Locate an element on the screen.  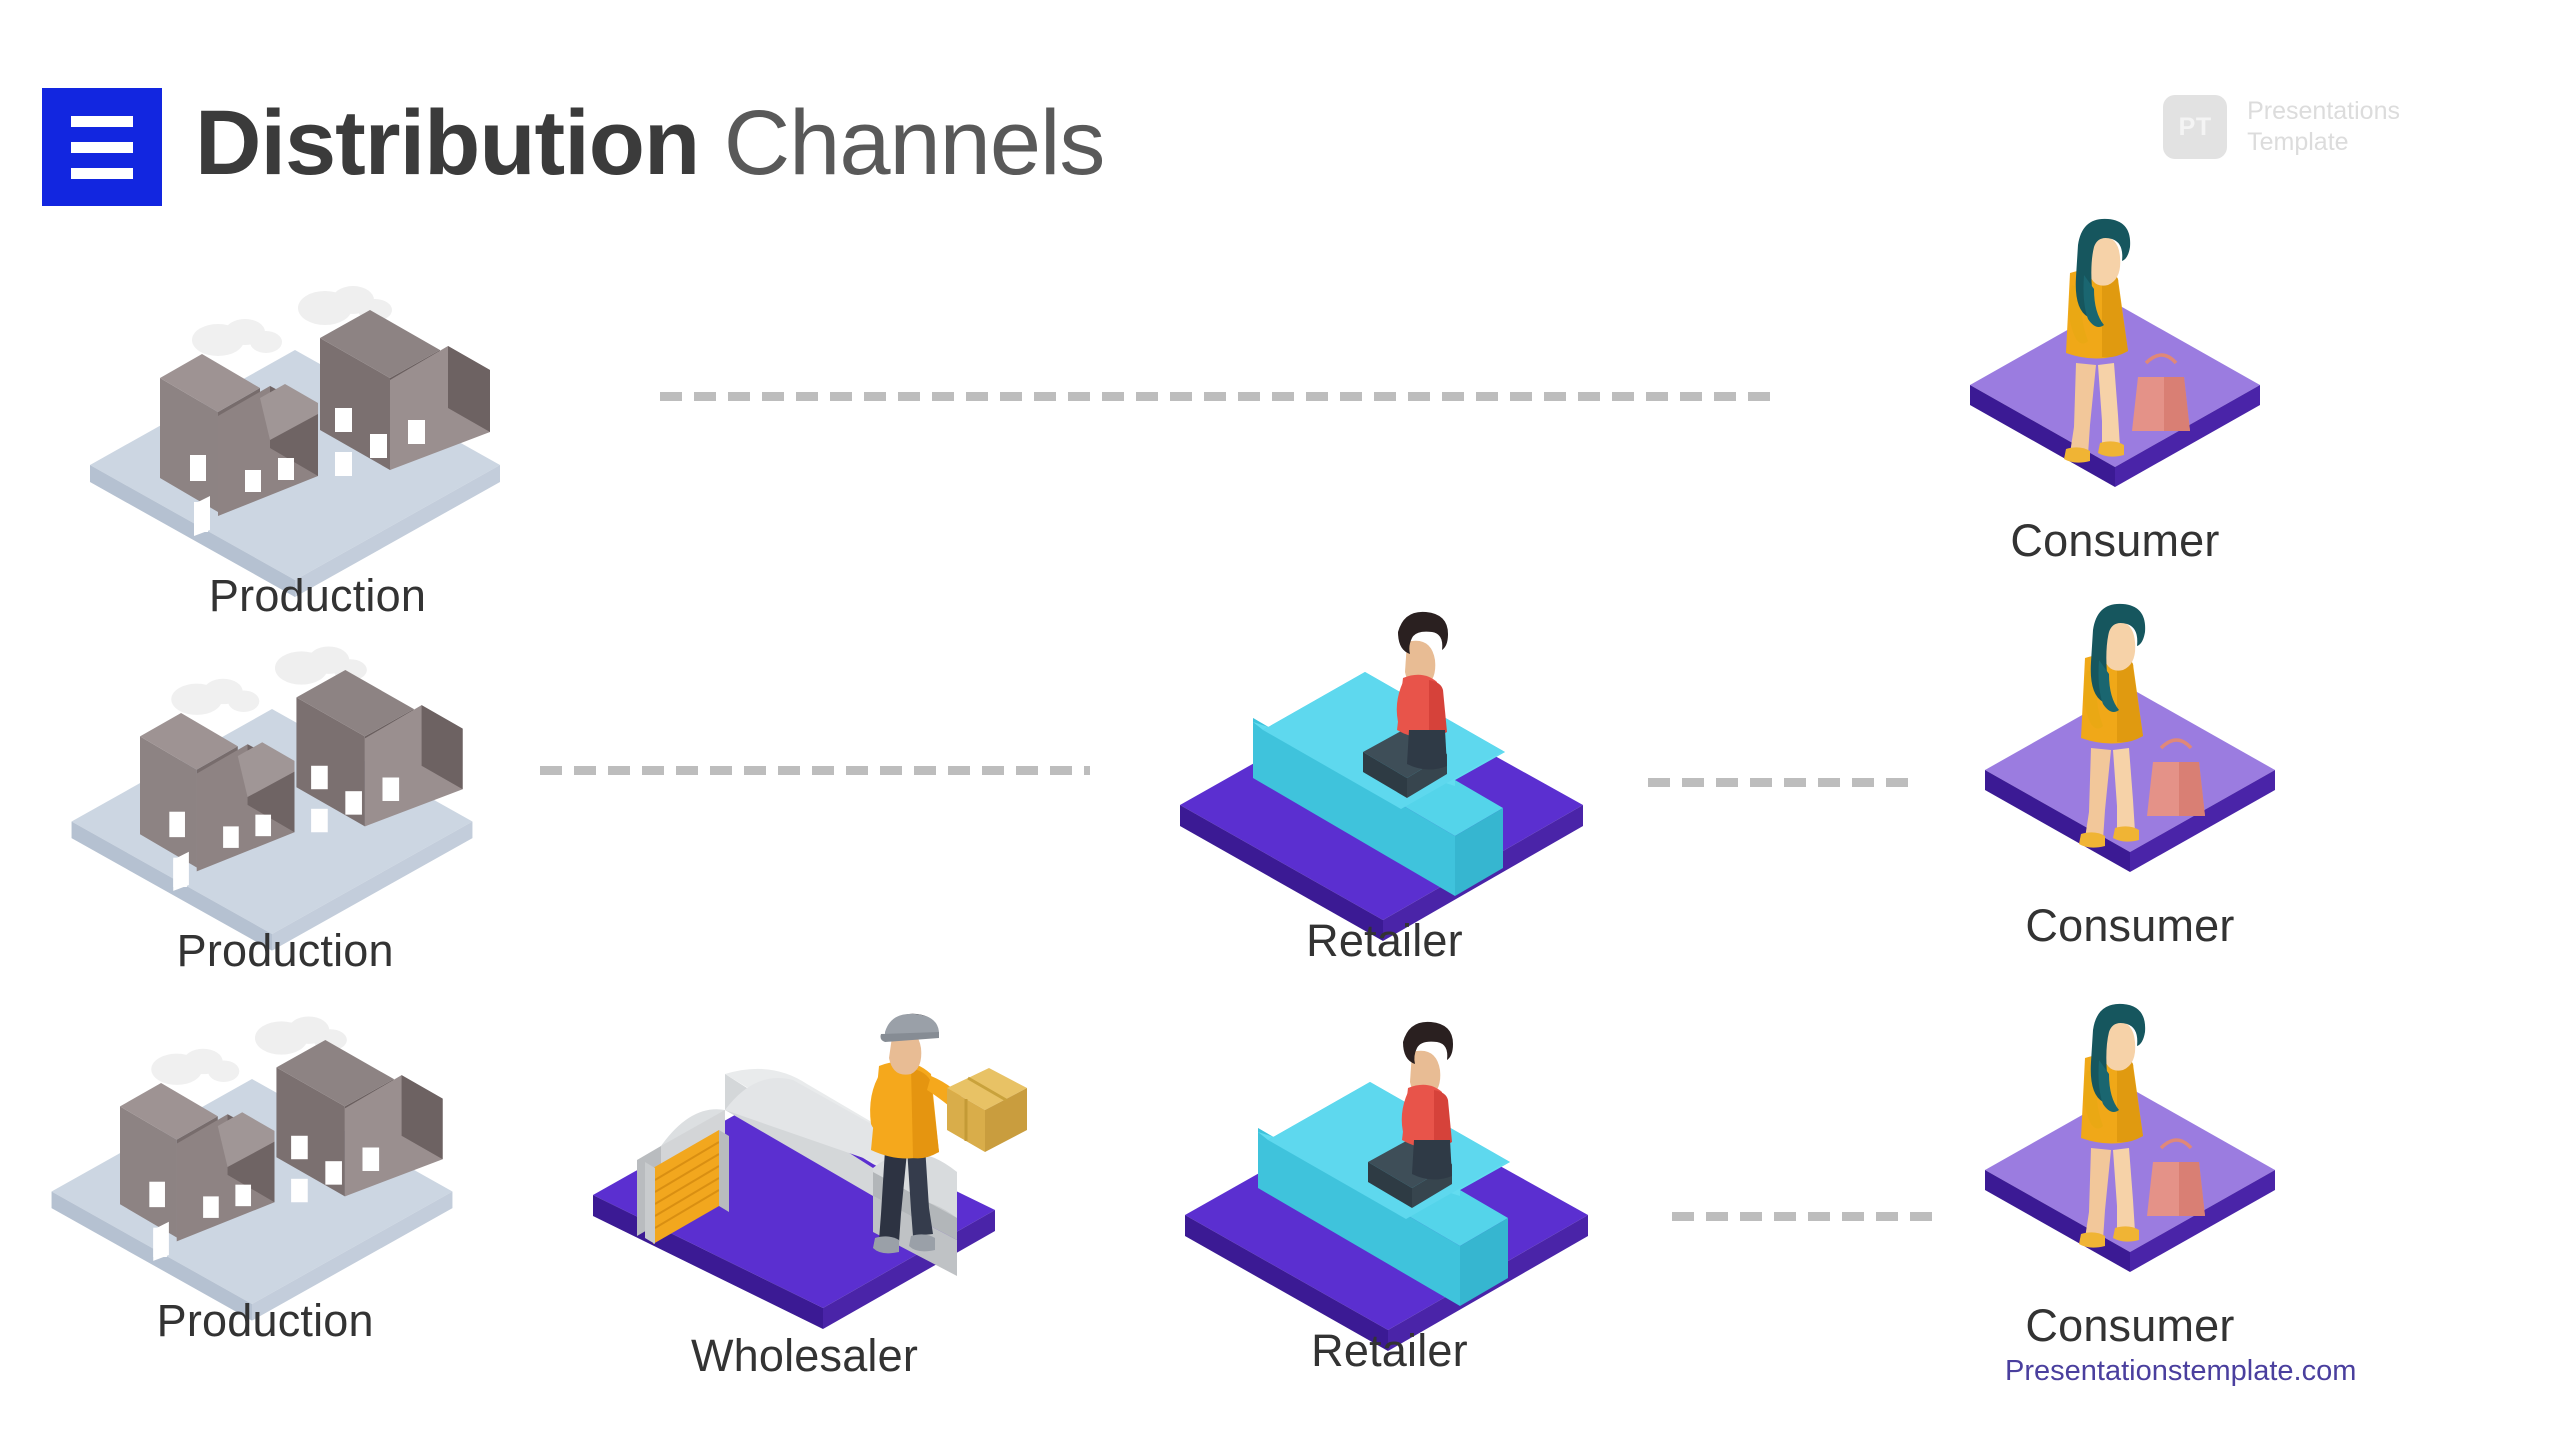
node-label-retailer-row2: Retailer is located at coordinates (1384, 940).